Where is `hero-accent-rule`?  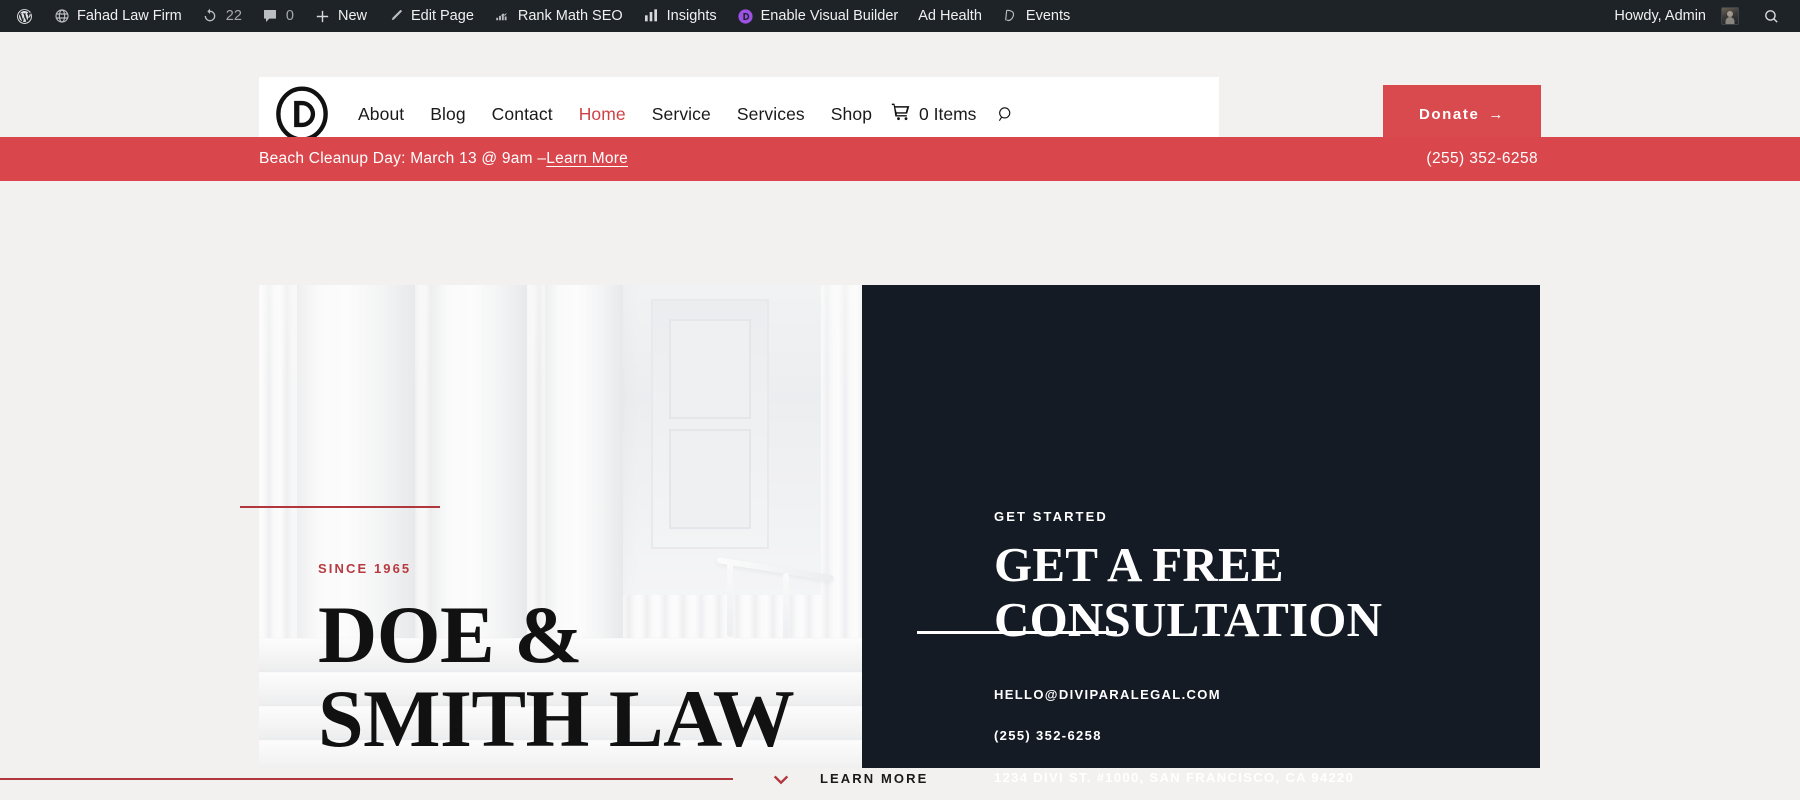 hero-accent-rule is located at coordinates (340, 507).